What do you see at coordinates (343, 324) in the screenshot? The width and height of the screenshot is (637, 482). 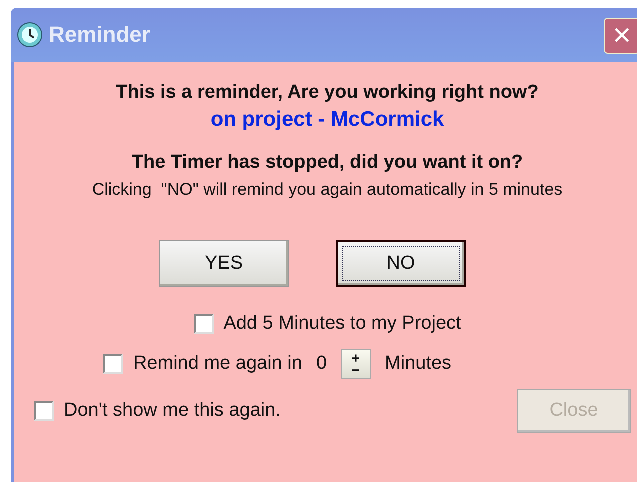 I see `checkbox-label: Add 5 Minutes to my Project` at bounding box center [343, 324].